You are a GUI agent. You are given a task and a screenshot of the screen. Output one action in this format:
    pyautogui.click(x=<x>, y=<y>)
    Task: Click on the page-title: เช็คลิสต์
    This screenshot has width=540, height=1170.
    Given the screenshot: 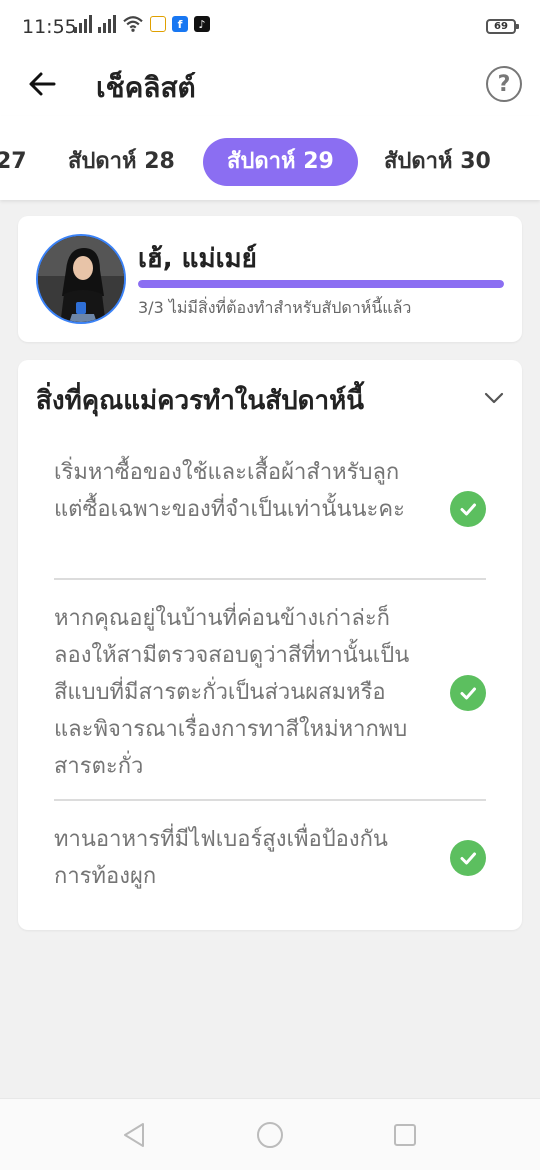 What is the action you would take?
    pyautogui.click(x=146, y=87)
    